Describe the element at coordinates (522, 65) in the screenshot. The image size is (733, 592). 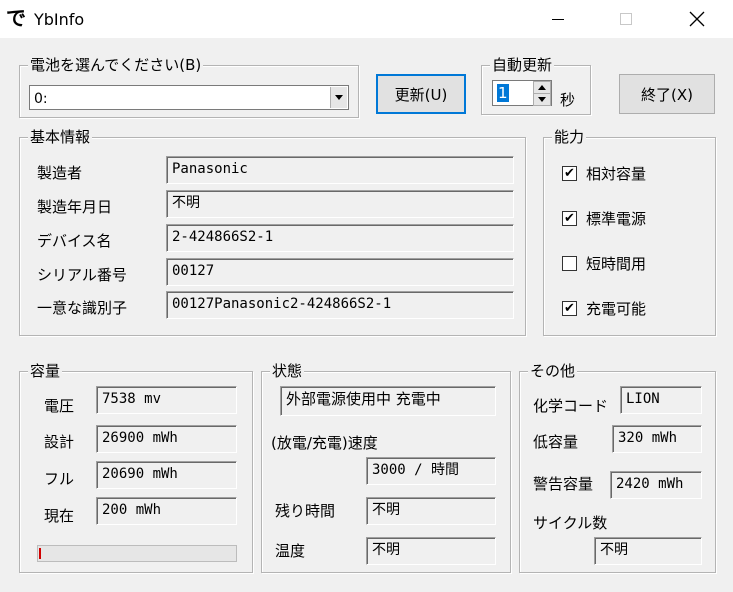
I see `auto-update-legend: 自動更新` at that location.